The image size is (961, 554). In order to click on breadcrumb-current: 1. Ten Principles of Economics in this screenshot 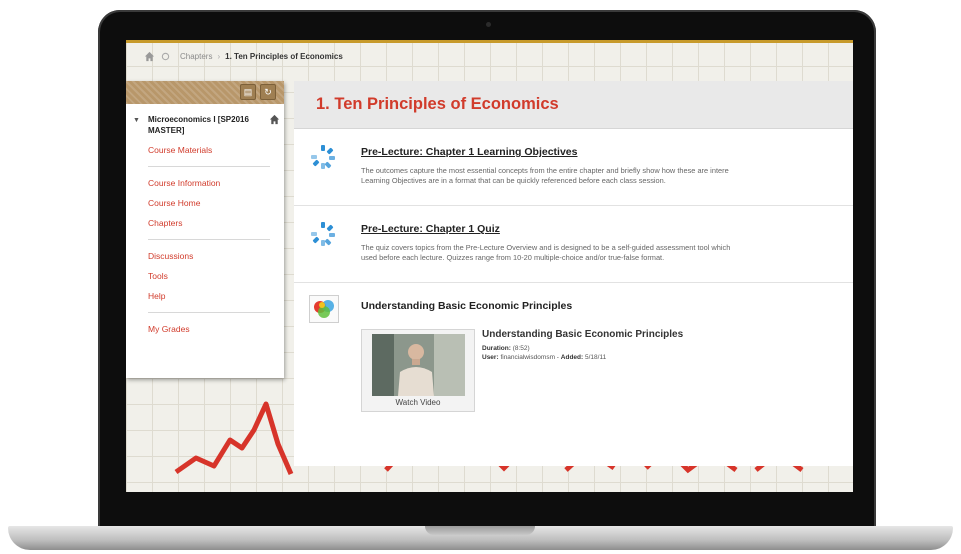, I will do `click(284, 56)`.